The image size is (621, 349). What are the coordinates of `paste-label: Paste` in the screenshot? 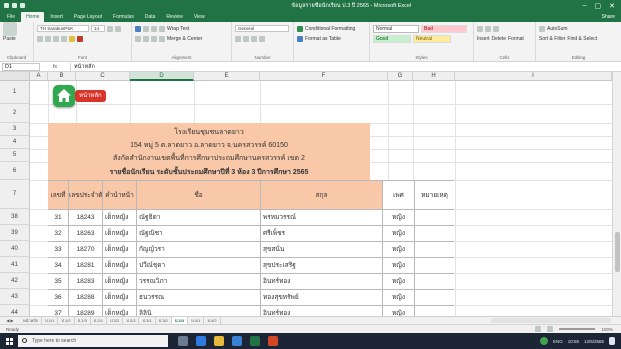 It's located at (16, 38).